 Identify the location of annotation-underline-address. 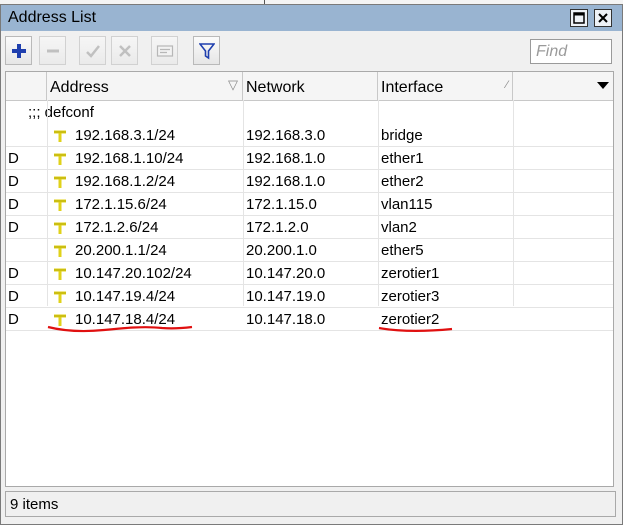
(120, 329).